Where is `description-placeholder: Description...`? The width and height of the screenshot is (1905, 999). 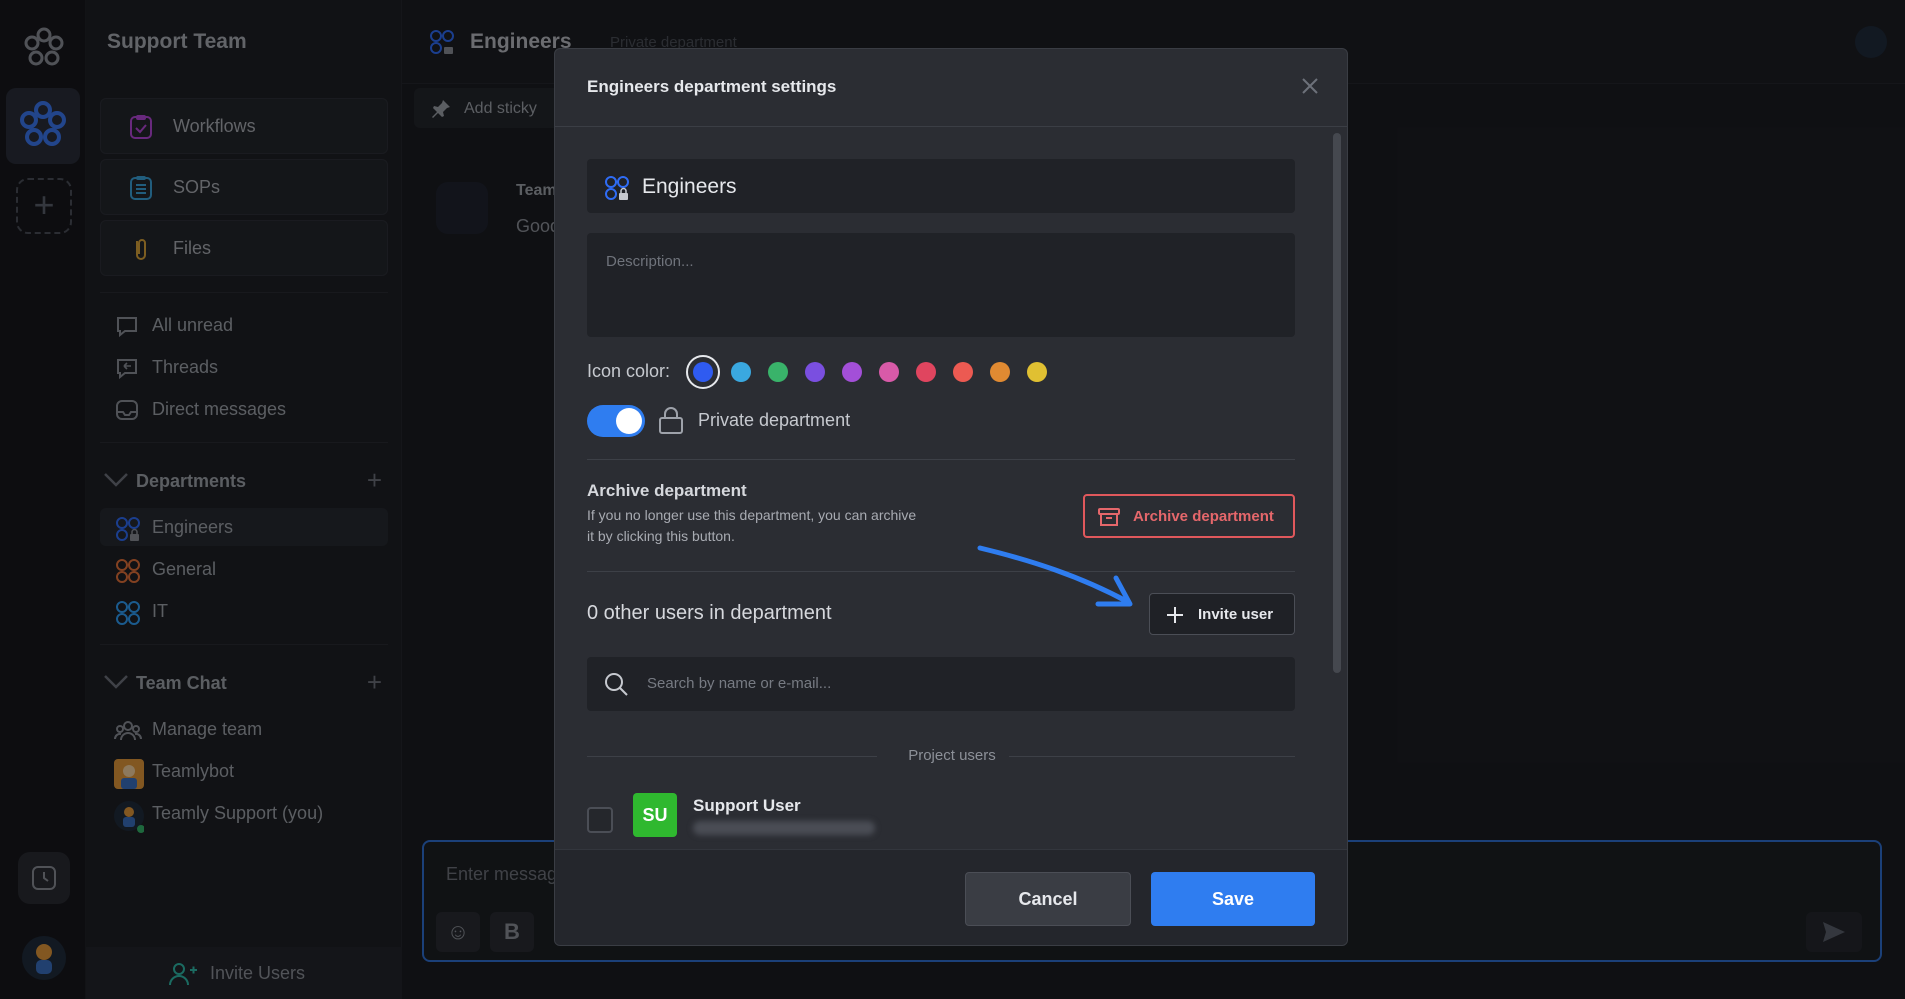 description-placeholder: Description... is located at coordinates (650, 261).